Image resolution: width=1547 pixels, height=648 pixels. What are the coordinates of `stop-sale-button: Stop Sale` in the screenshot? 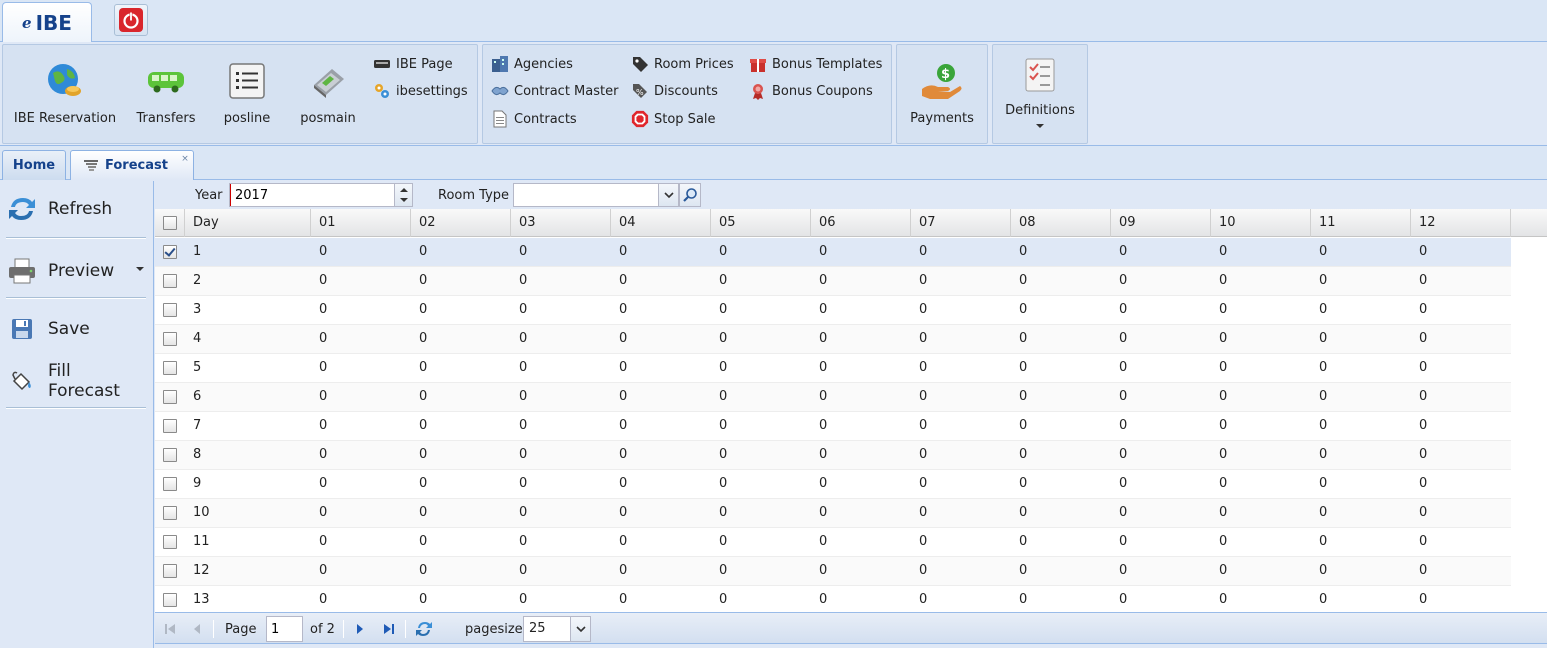 It's located at (673, 119).